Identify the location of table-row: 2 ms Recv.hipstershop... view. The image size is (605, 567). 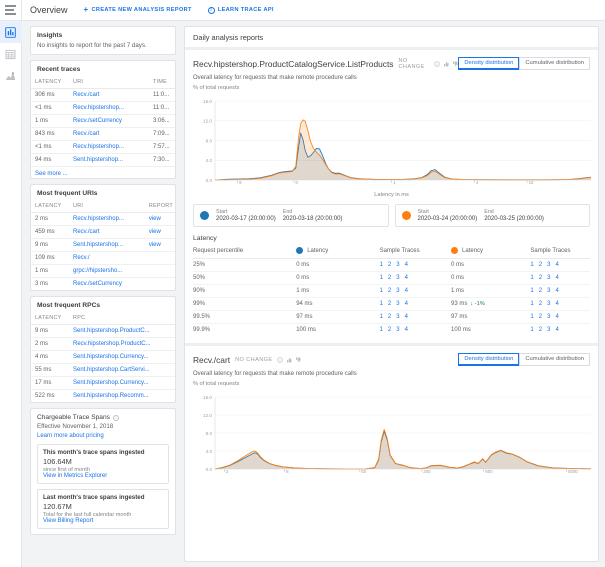
(103, 219).